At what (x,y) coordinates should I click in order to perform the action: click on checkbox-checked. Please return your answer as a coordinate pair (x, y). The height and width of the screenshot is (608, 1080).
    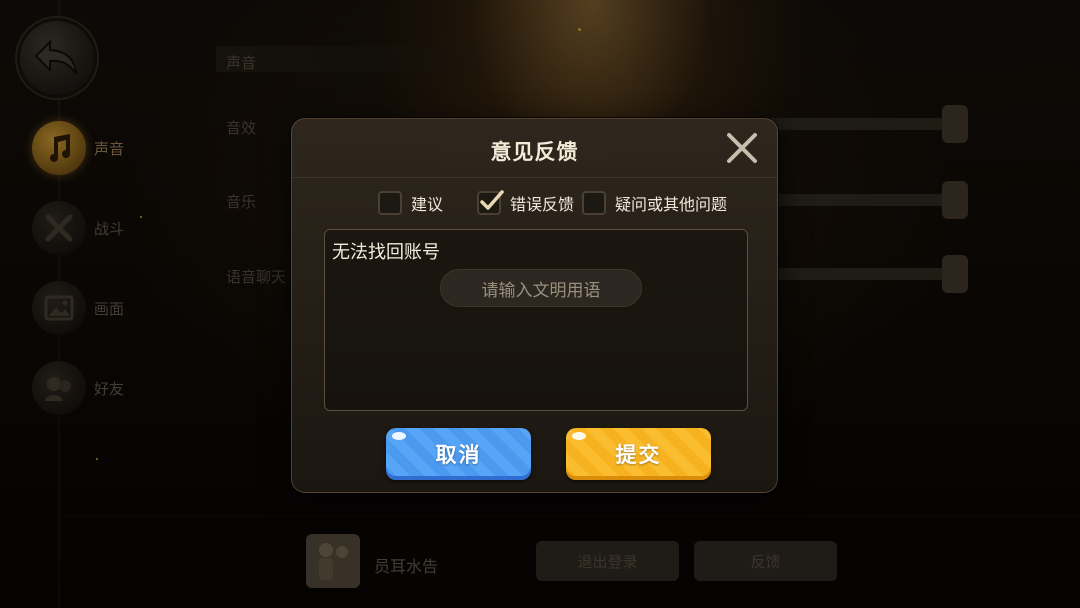
    Looking at the image, I should click on (490, 202).